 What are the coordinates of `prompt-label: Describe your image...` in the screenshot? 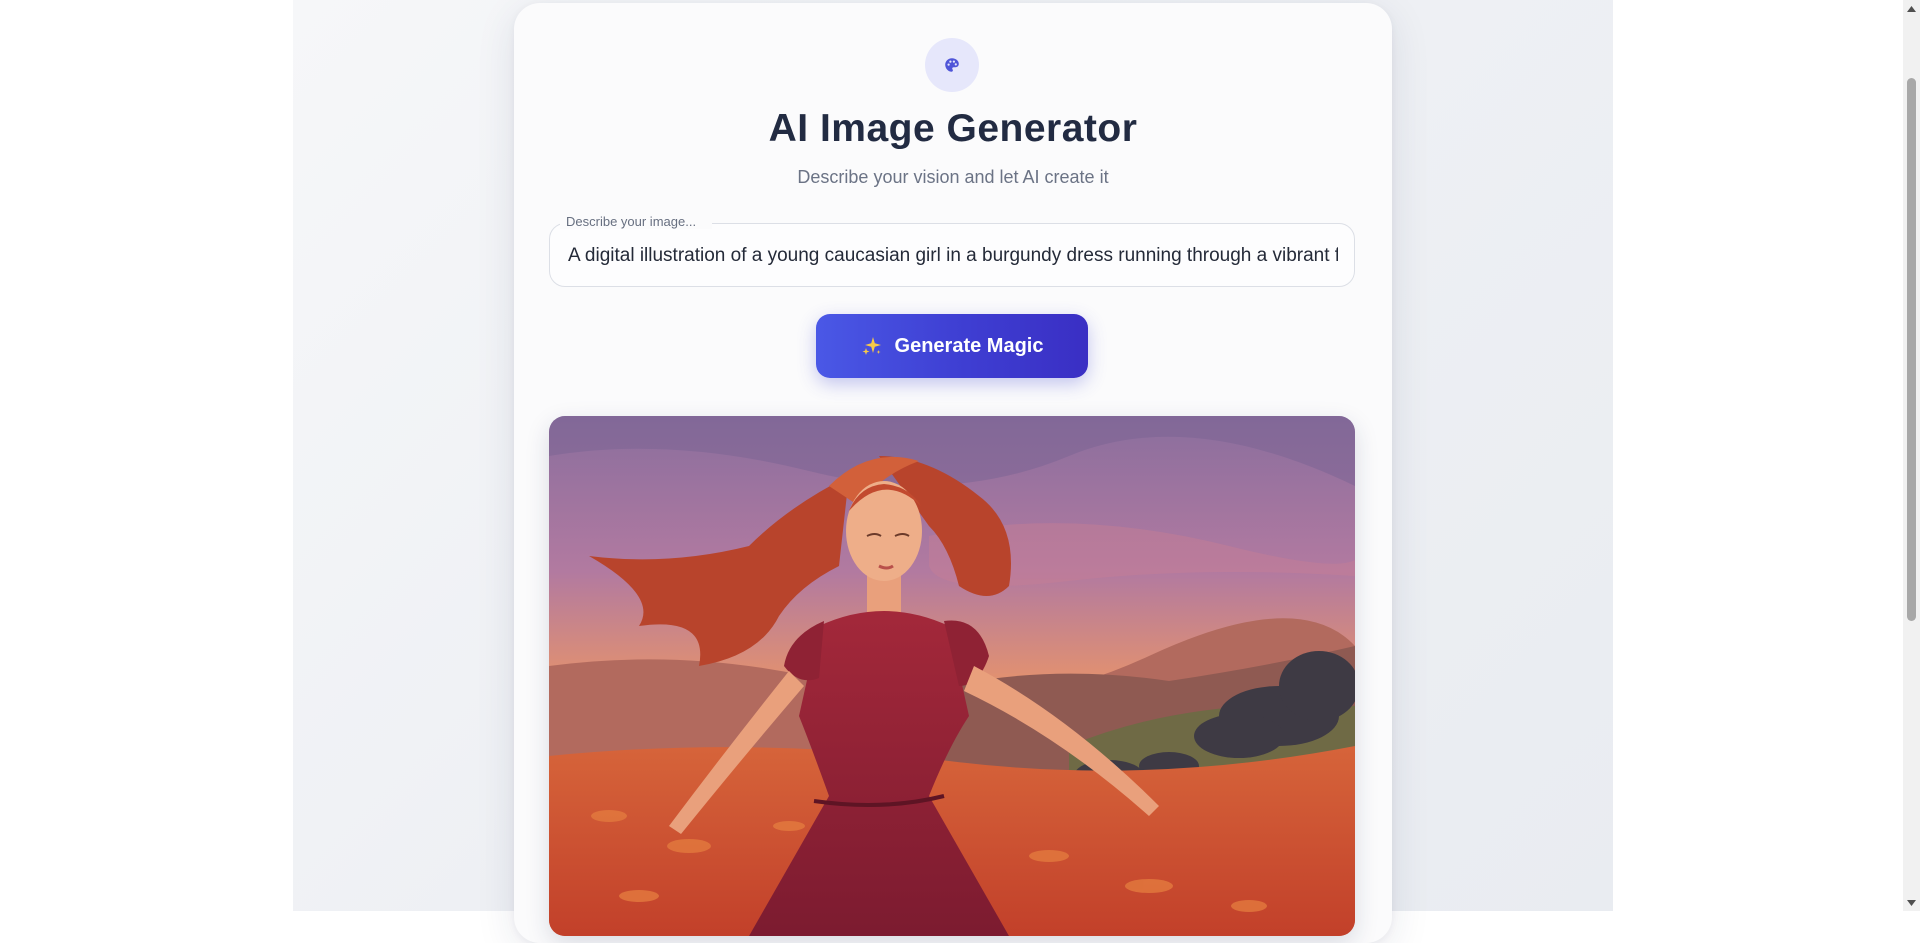 It's located at (636, 221).